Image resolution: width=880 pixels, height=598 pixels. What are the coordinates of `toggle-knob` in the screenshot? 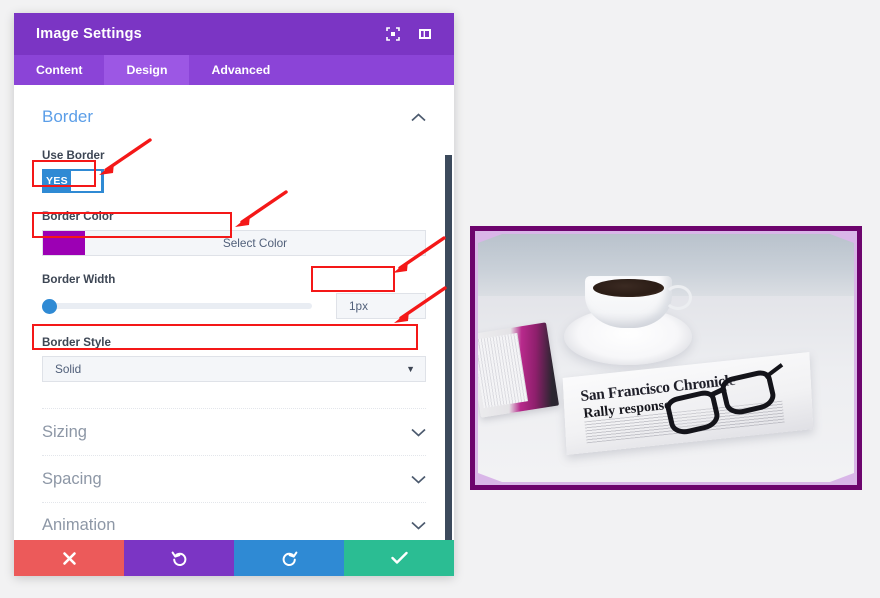 It's located at (86, 181).